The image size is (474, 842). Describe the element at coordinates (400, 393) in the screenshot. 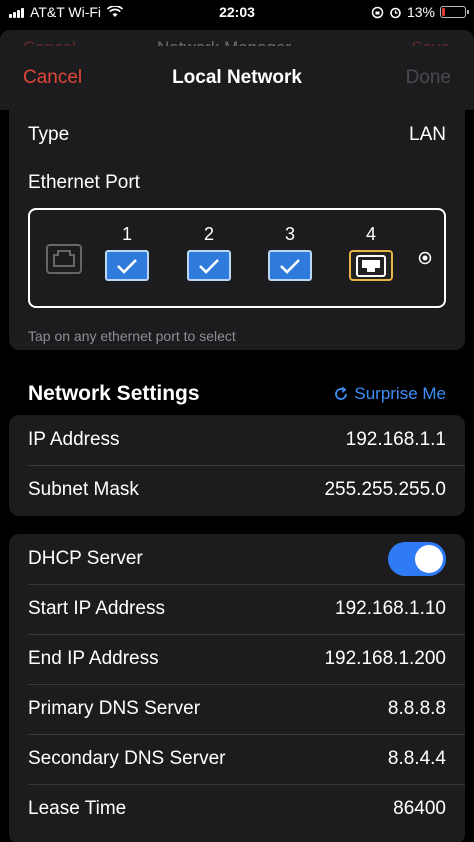

I see `surprise-me-label: Surprise Me` at that location.